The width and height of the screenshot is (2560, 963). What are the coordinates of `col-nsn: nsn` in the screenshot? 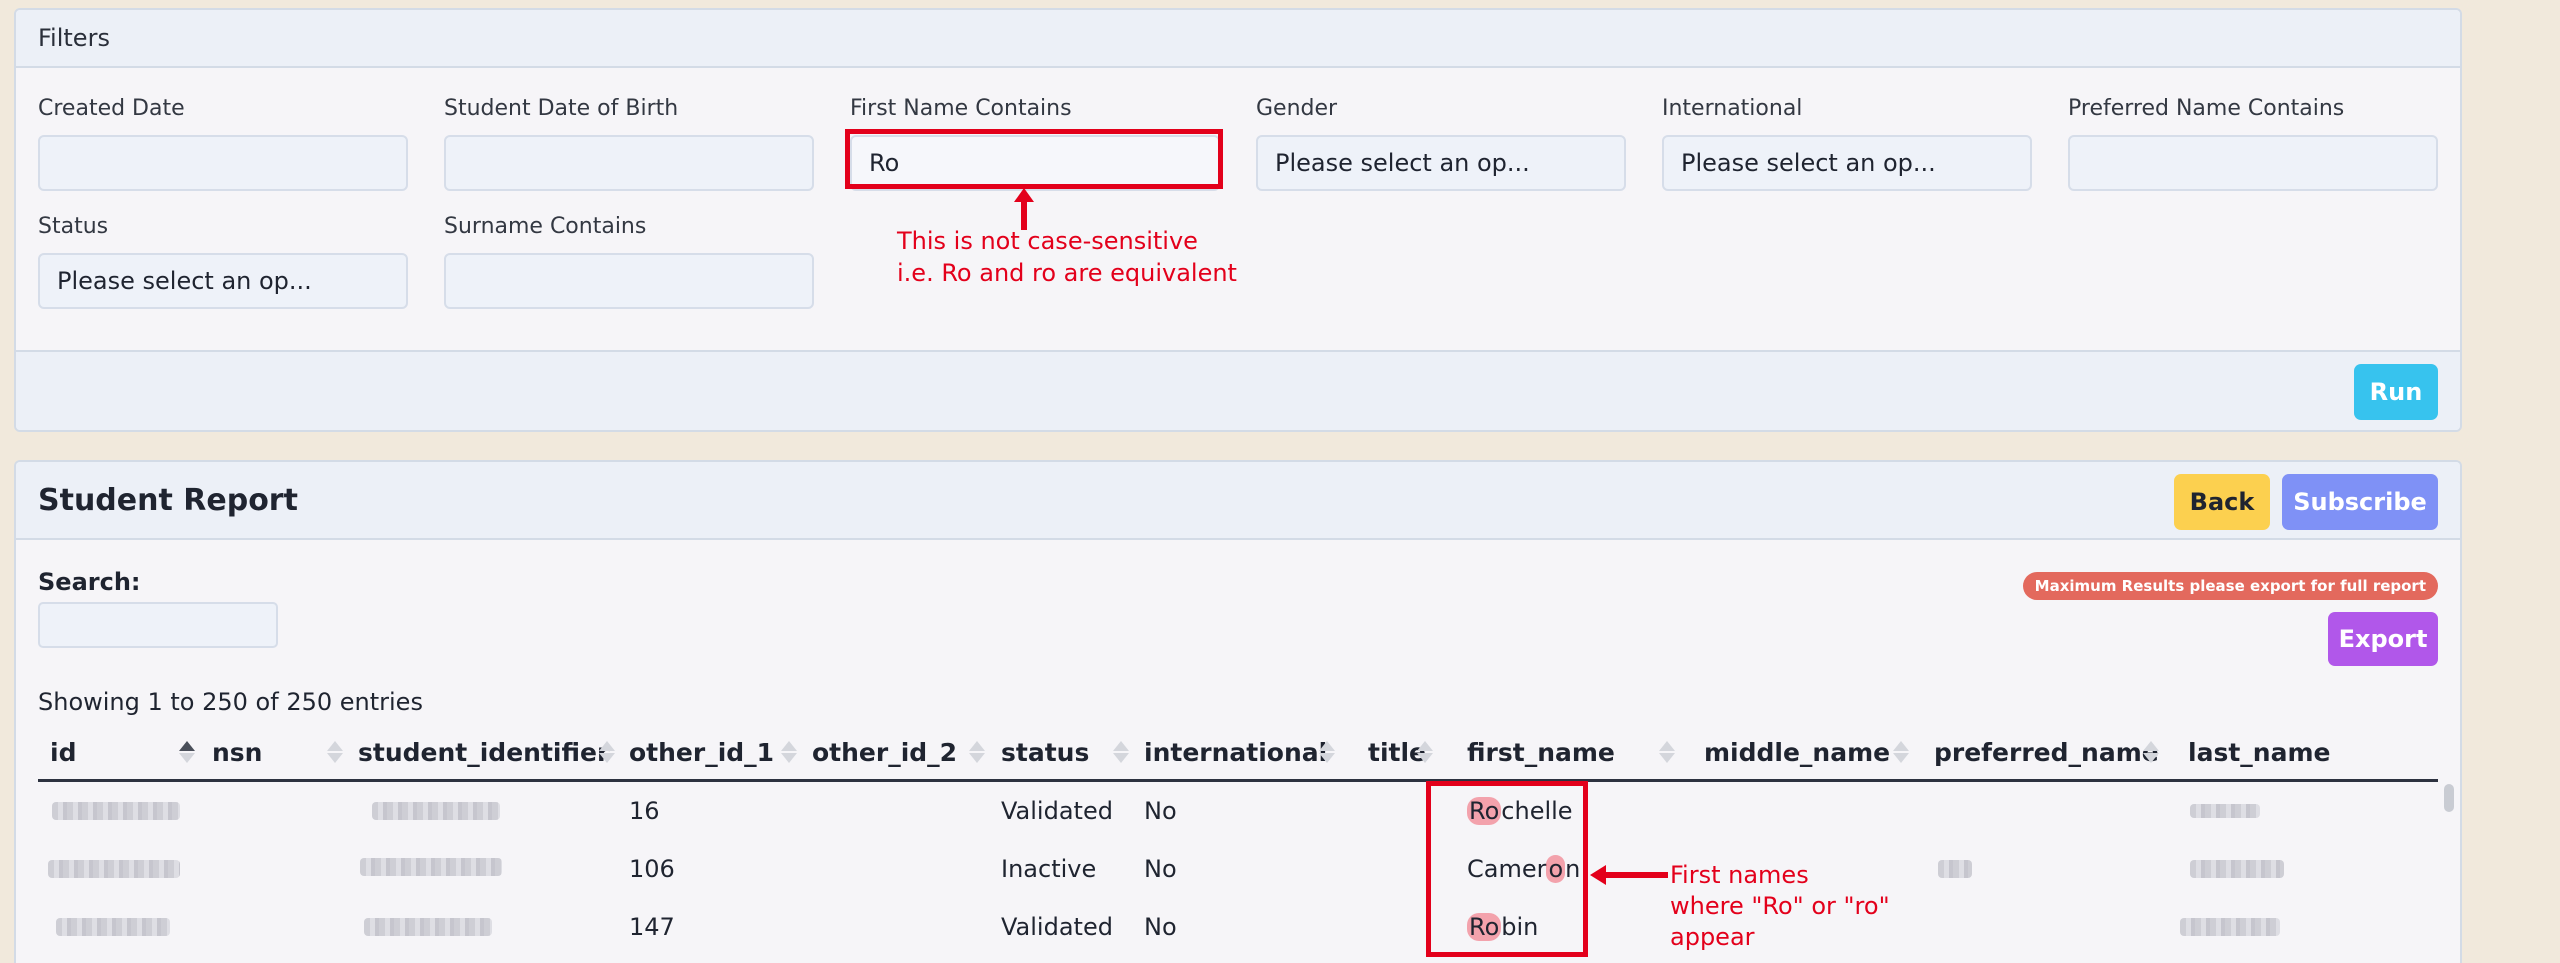 It's located at (237, 752).